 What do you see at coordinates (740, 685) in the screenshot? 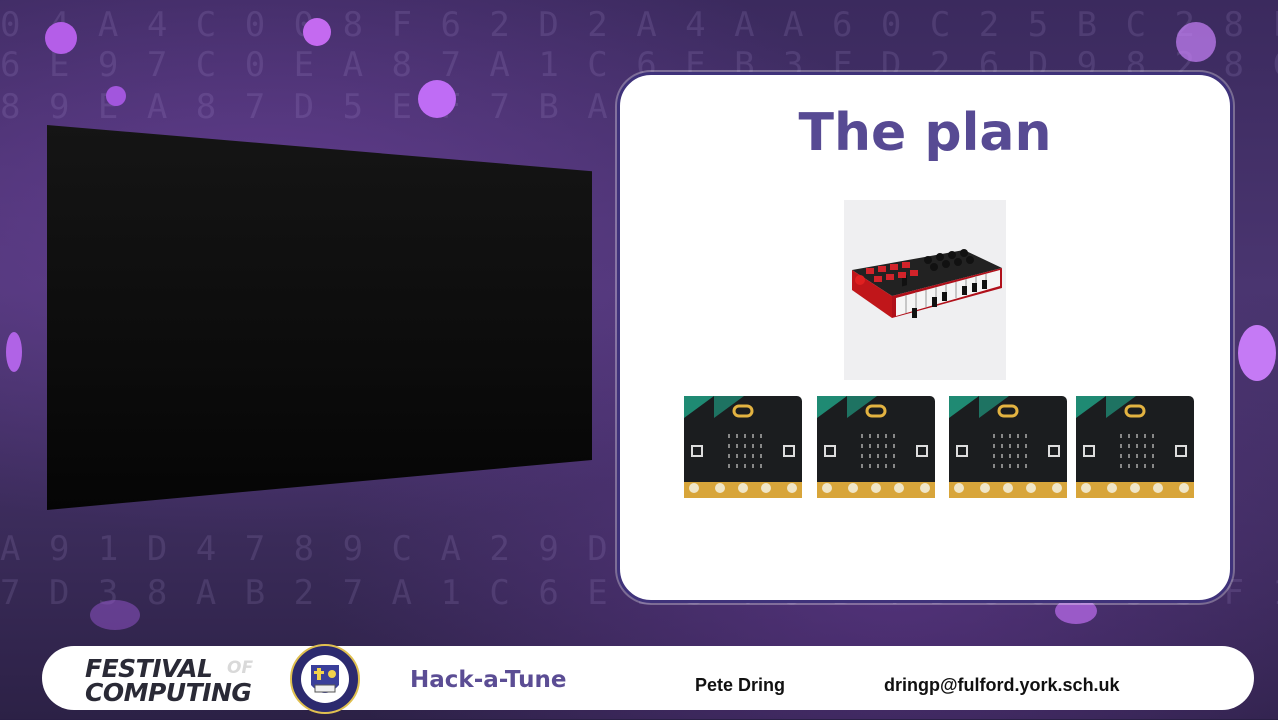
I see `presenter-name: Pete Dring` at bounding box center [740, 685].